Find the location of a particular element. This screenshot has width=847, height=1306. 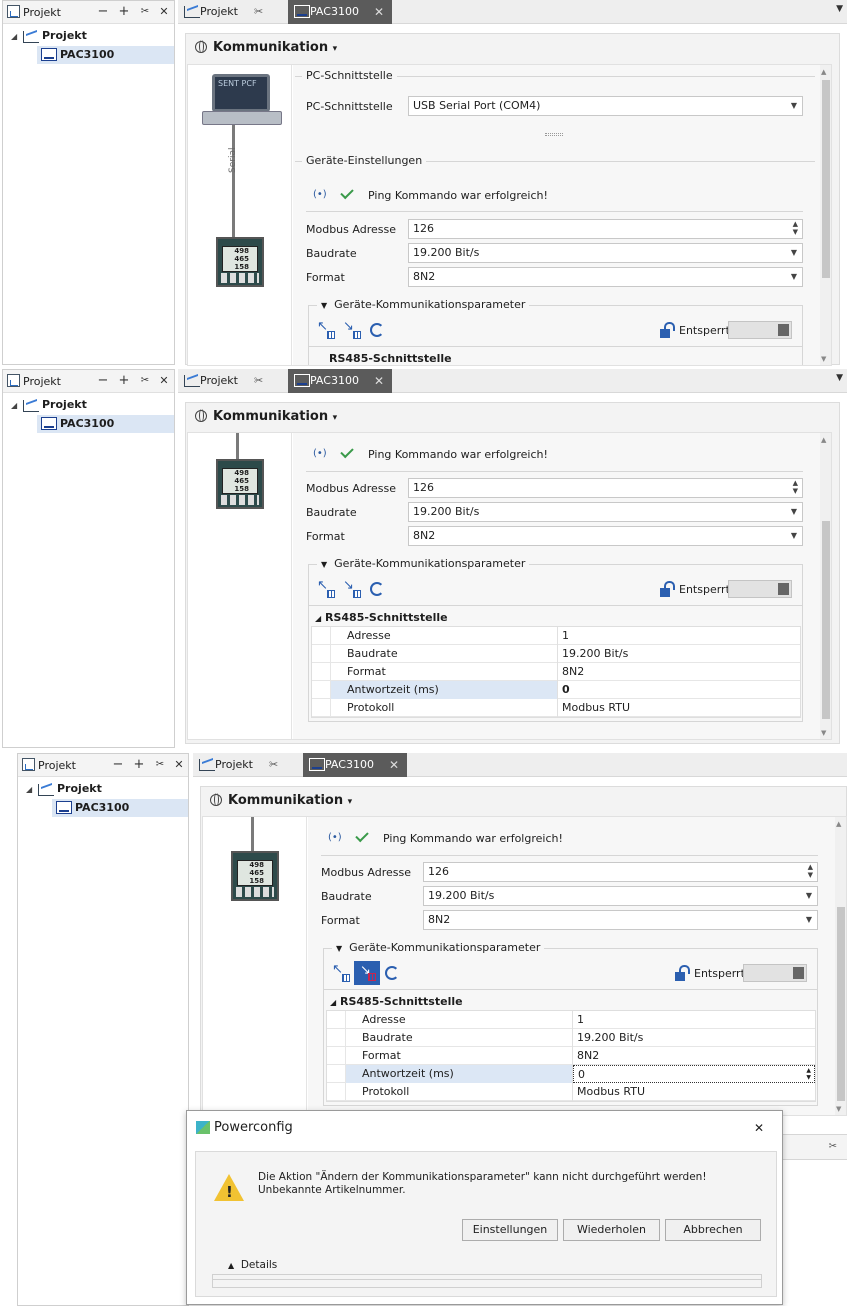

details-expander: ▲ Details is located at coordinates (253, 1265).